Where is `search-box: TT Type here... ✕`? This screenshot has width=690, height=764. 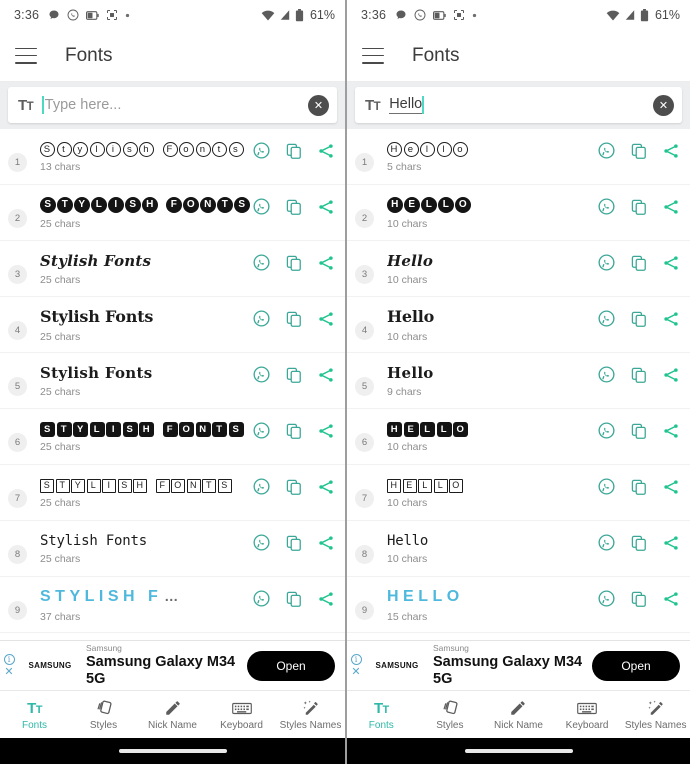
search-box: TT Type here... ✕ is located at coordinates (172, 105).